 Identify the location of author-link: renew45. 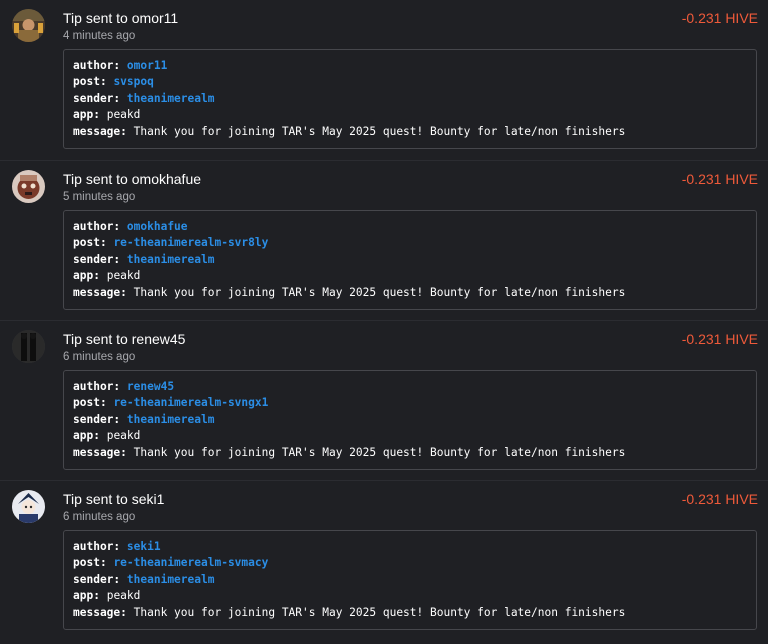
(150, 386).